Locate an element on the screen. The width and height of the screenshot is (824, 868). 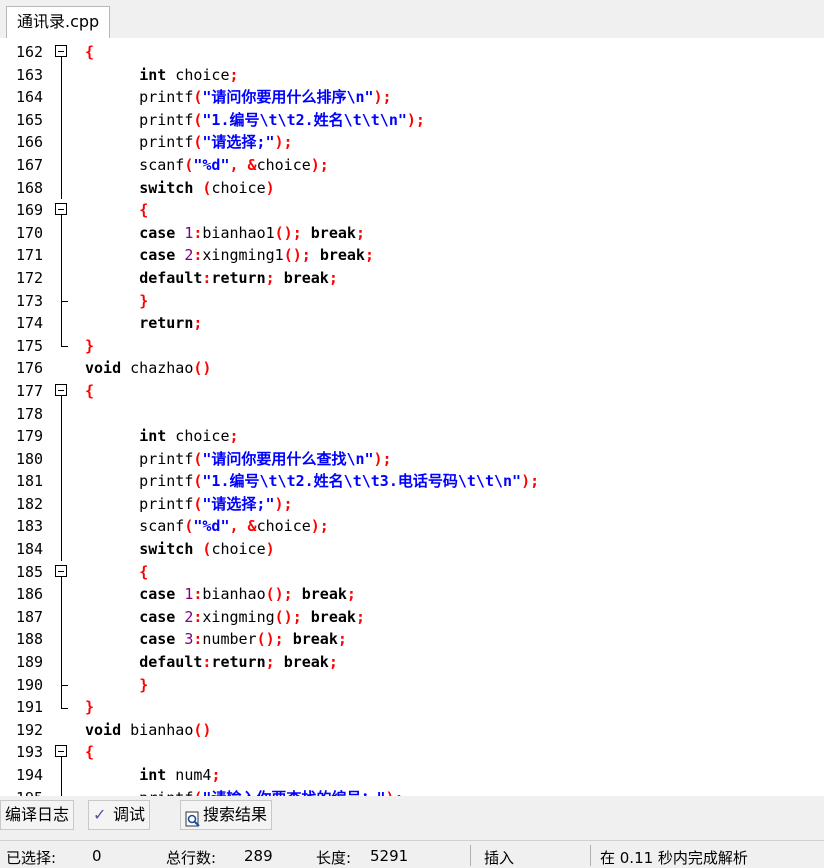
code-line: 165 printf("1.编号\t\t2.姓名\t\t\n"); is located at coordinates (412, 120).